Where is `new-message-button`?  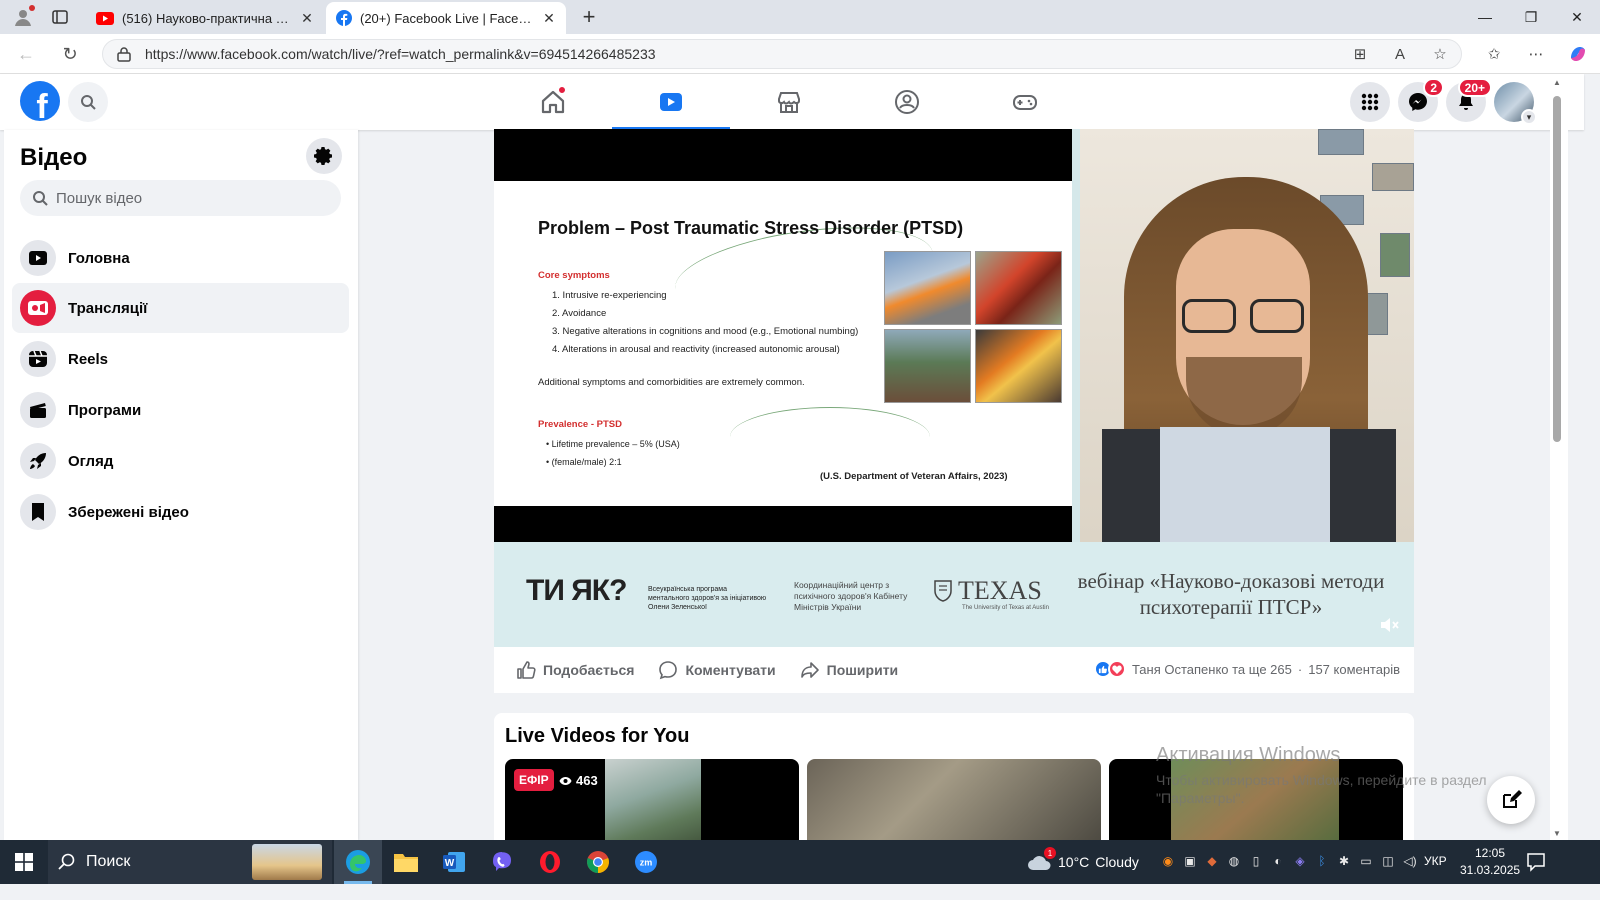
new-message-button is located at coordinates (1511, 800).